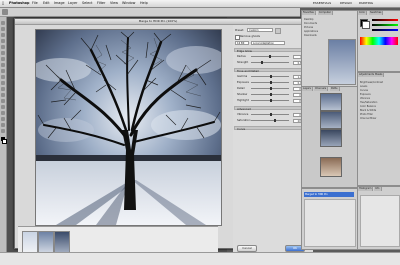 The image size is (400, 265). What do you see at coordinates (368, 110) in the screenshot?
I see `adj-black-white: Black & White` at bounding box center [368, 110].